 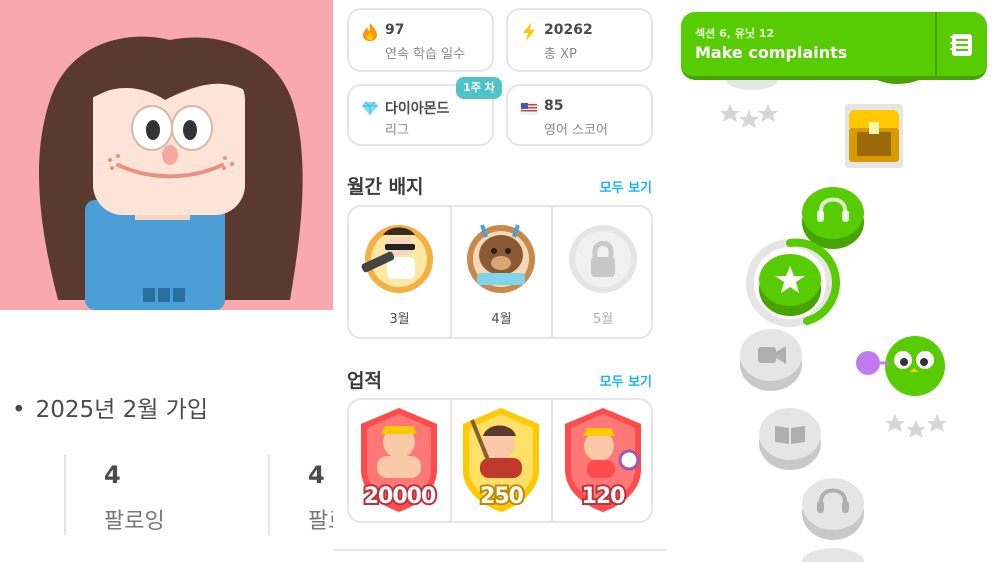 What do you see at coordinates (122, 410) in the screenshot?
I see `join-date-text: 2025년 2월 가입` at bounding box center [122, 410].